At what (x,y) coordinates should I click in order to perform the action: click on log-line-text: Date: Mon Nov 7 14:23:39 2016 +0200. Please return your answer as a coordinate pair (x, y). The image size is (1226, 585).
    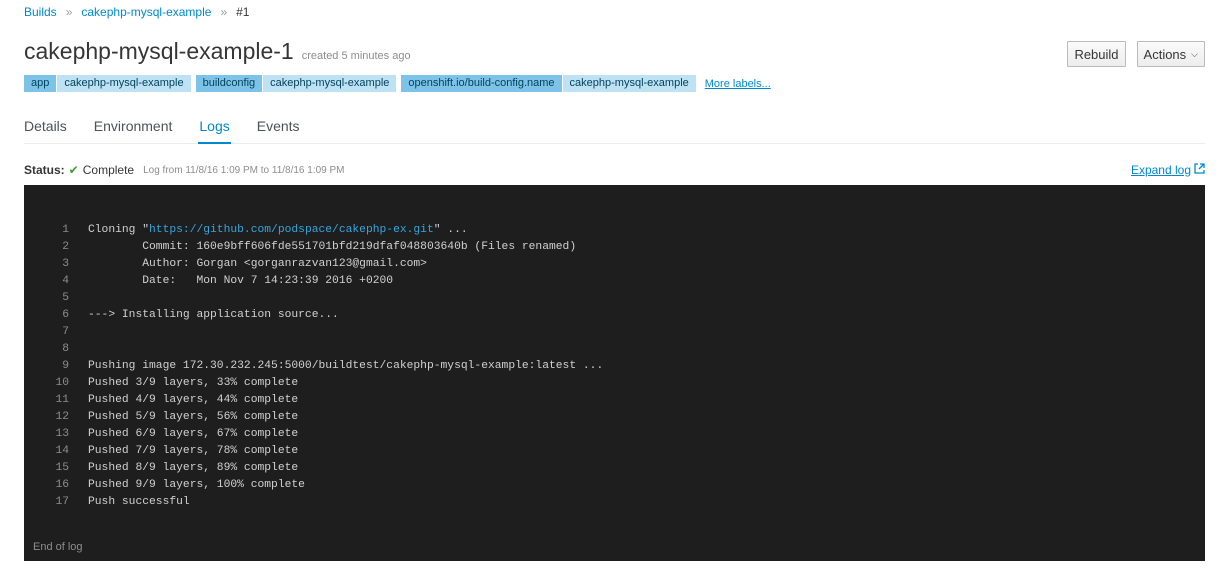
    Looking at the image, I should click on (240, 281).